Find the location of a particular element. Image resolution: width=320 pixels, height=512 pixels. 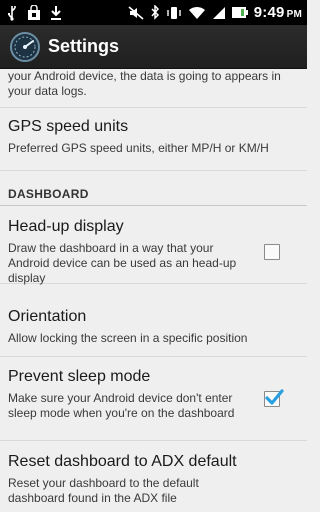

action-bar: Settings is located at coordinates (153, 47).